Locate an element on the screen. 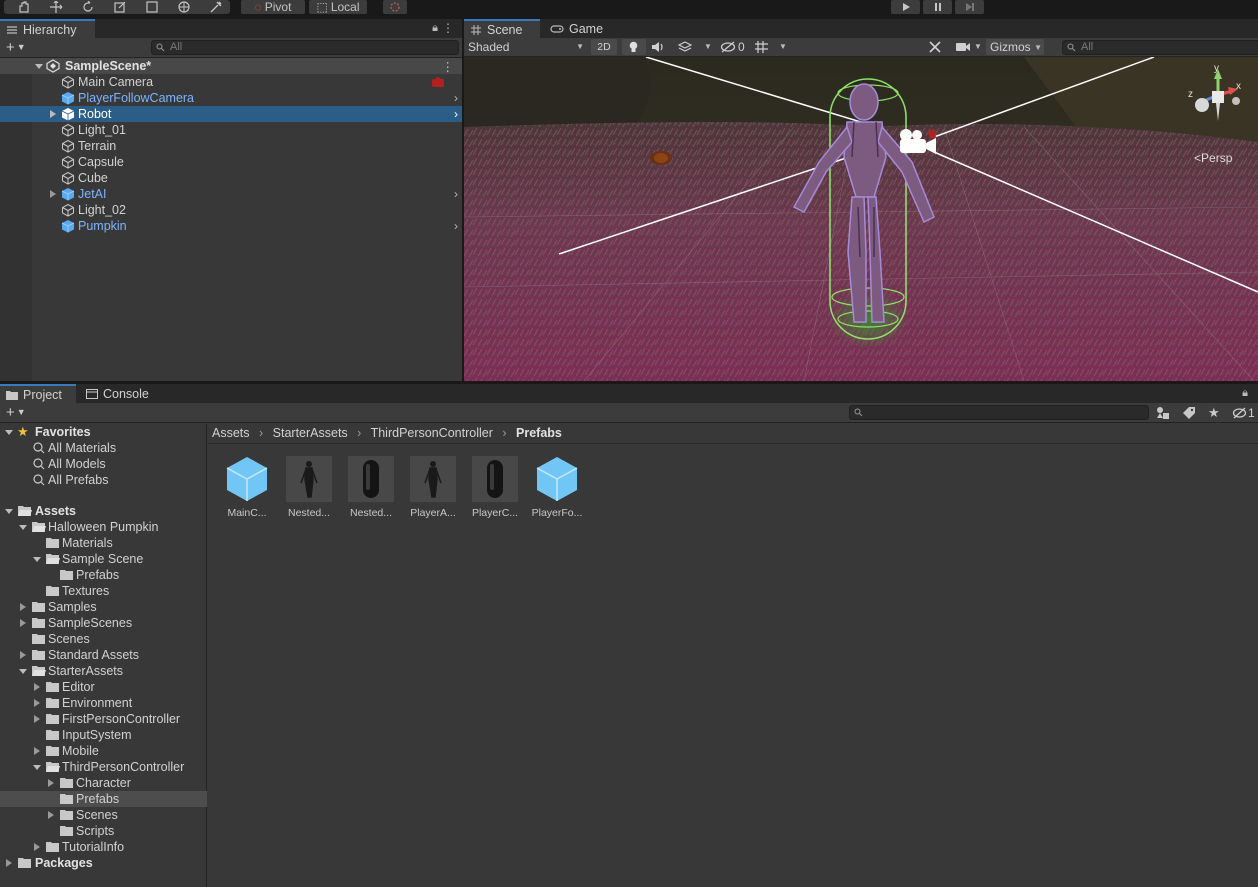 The image size is (1258, 887). scene-header-row: SampleScene* ⋮ is located at coordinates (231, 66).